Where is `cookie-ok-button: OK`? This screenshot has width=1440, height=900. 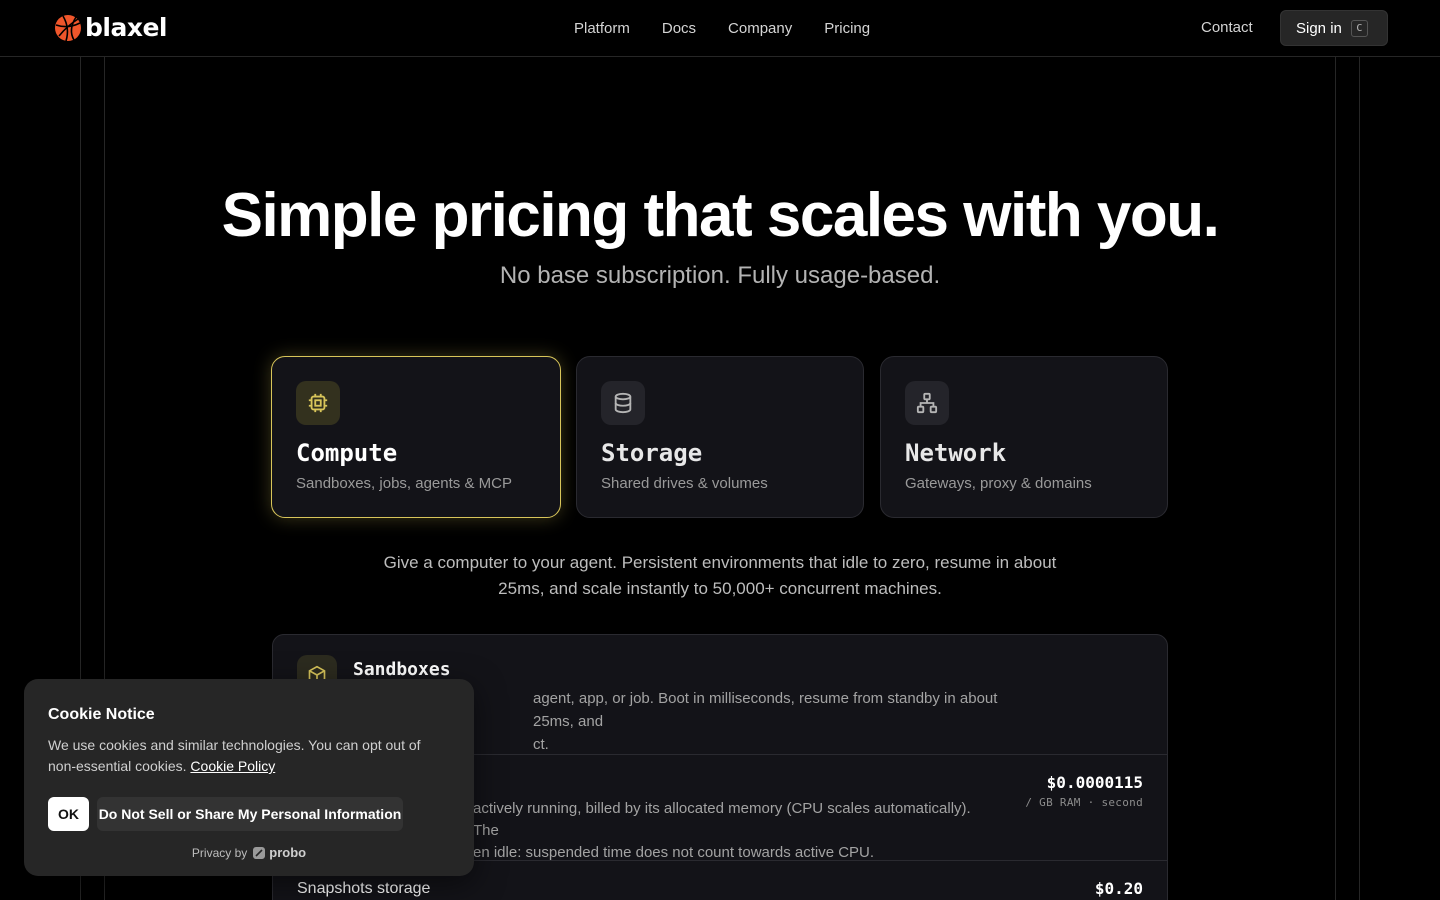
cookie-ok-button: OK is located at coordinates (68, 814).